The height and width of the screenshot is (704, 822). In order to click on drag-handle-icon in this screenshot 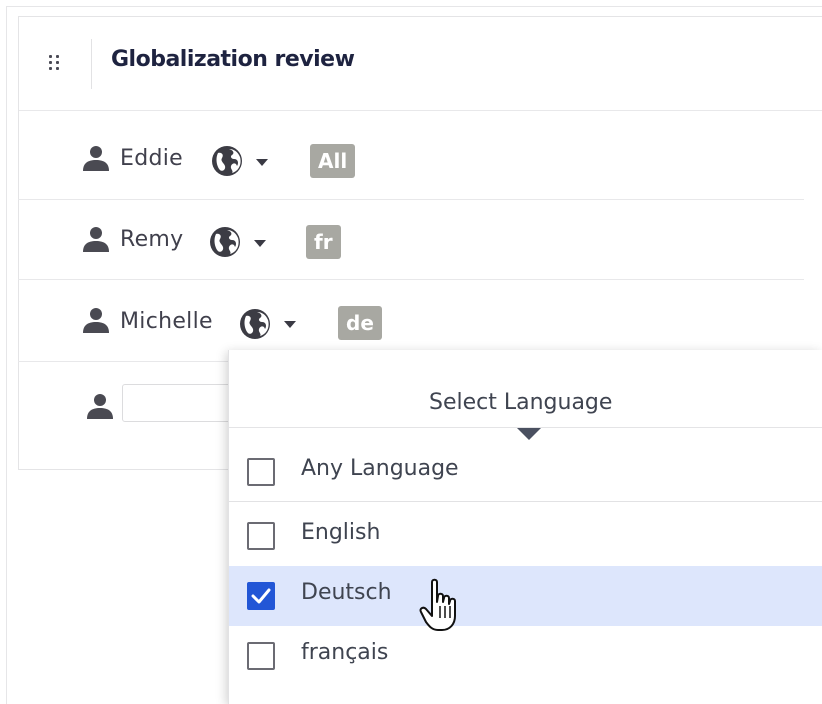, I will do `click(55, 63)`.